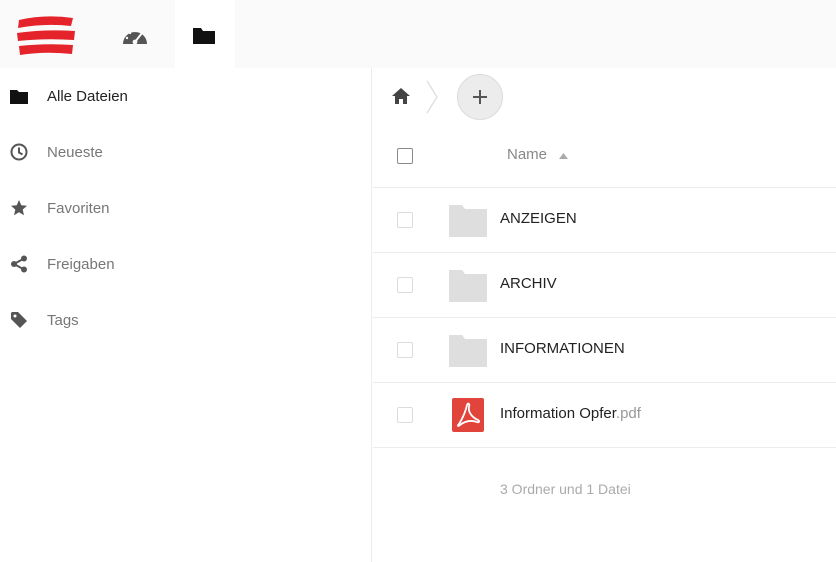  I want to click on sidebar-item-shares: Freigaben, so click(186, 264).